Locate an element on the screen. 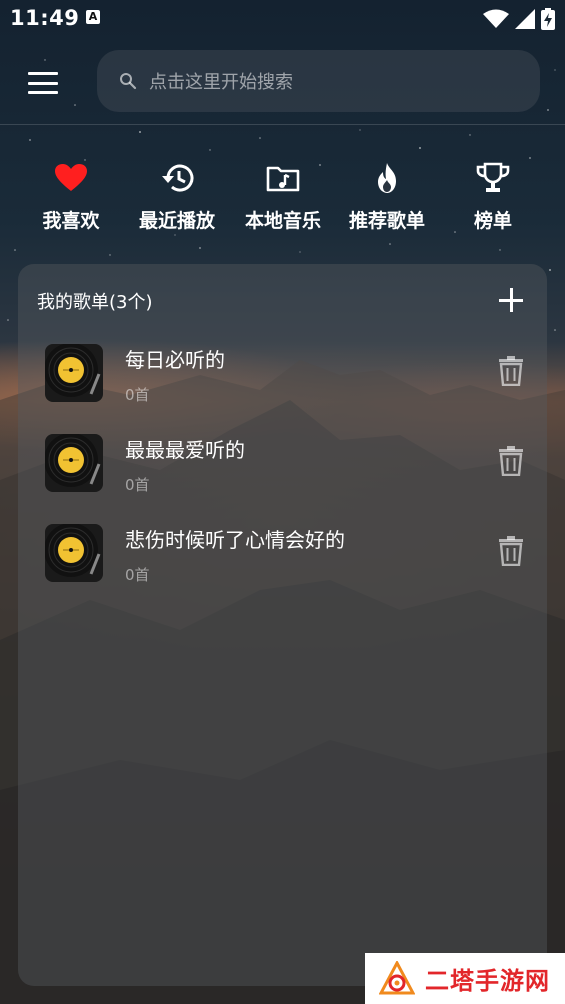 This screenshot has height=1004, width=565. add-playlist-icon is located at coordinates (511, 300).